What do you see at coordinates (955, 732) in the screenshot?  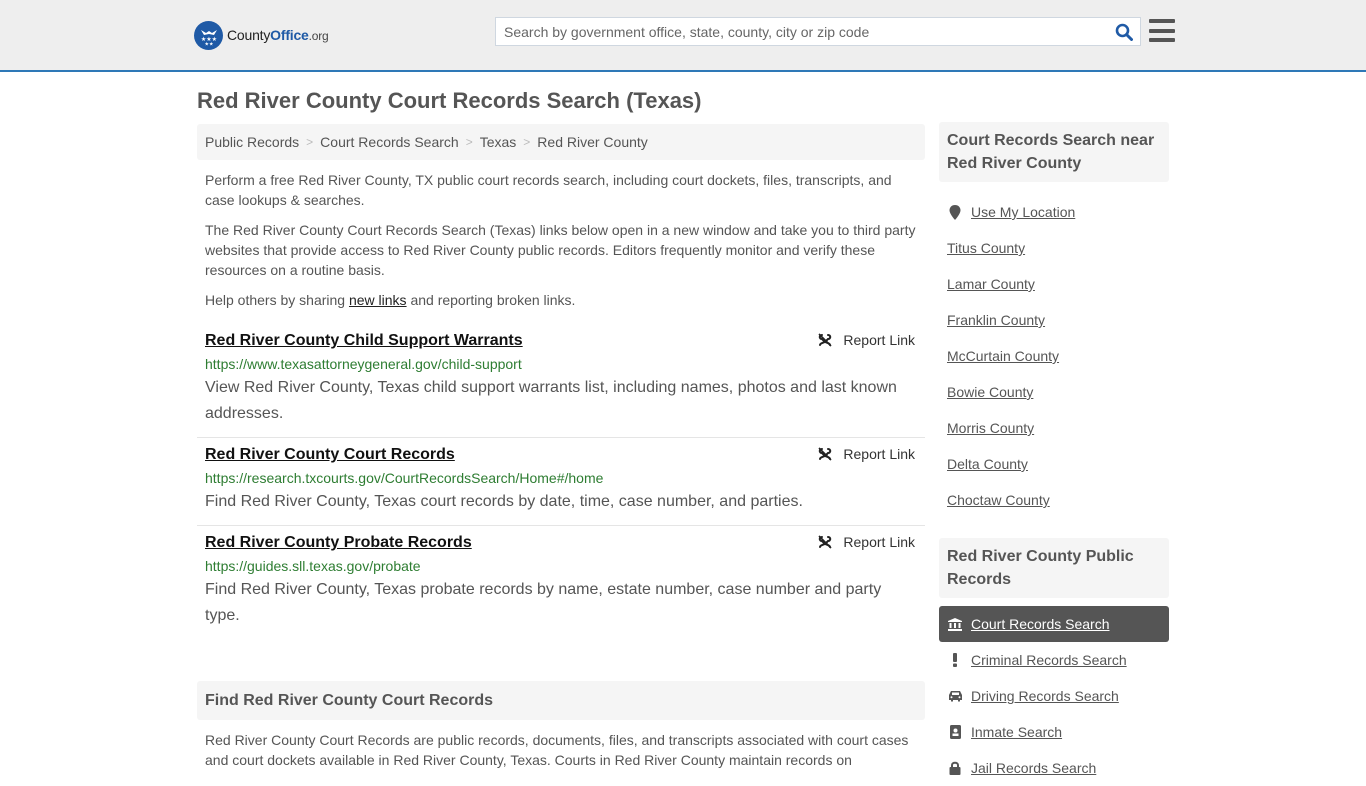 I see `id-badge-icon` at bounding box center [955, 732].